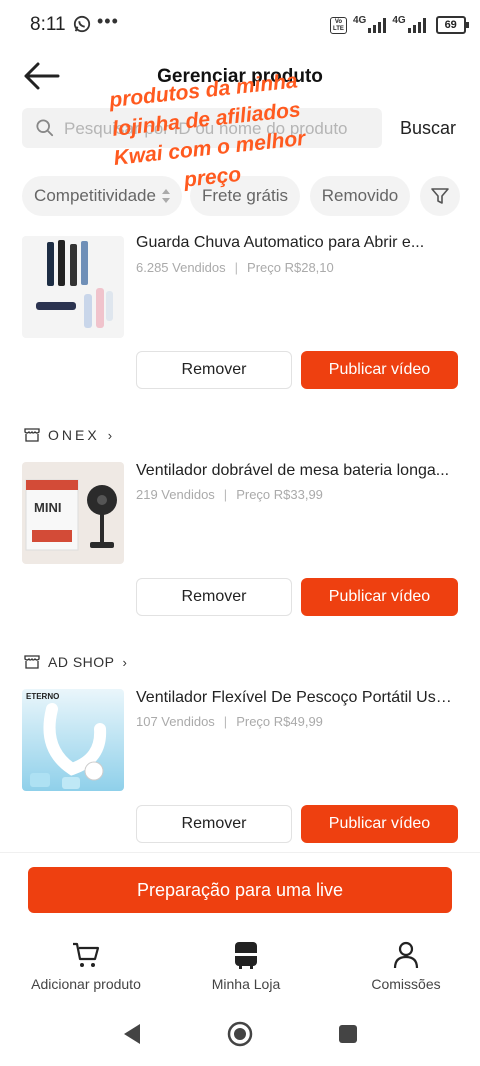  Describe the element at coordinates (240, 852) in the screenshot. I see `divider` at that location.